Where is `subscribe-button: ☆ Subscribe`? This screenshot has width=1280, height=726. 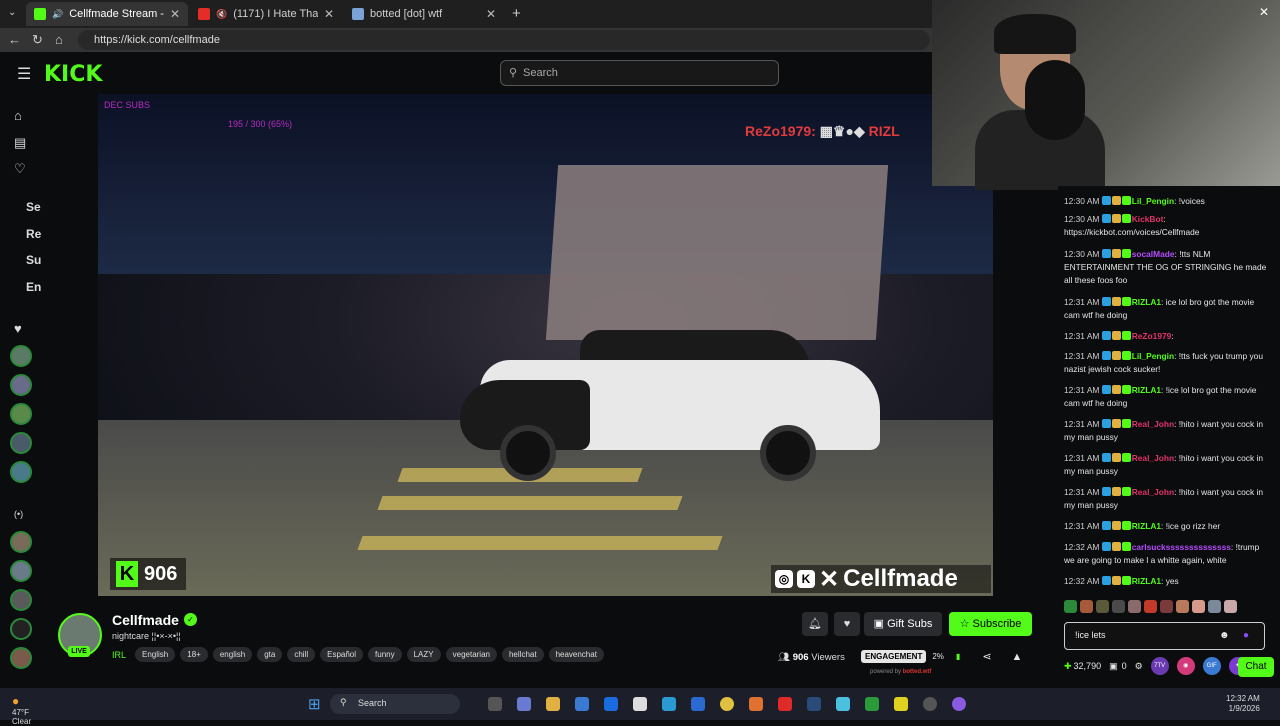
subscribe-button: ☆ Subscribe is located at coordinates (990, 624).